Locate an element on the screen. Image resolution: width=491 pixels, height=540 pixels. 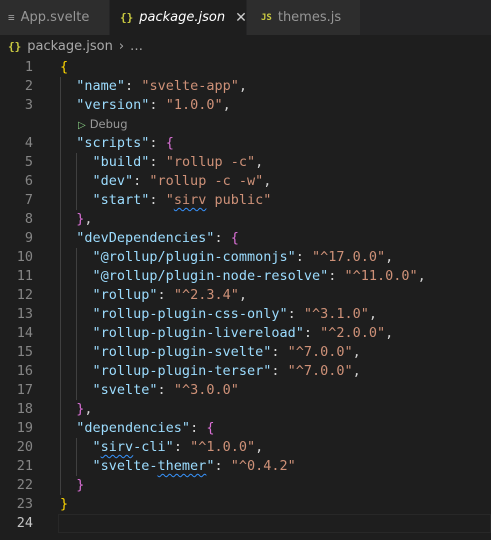
code-line: 4 "scripts": { is located at coordinates (245, 143).